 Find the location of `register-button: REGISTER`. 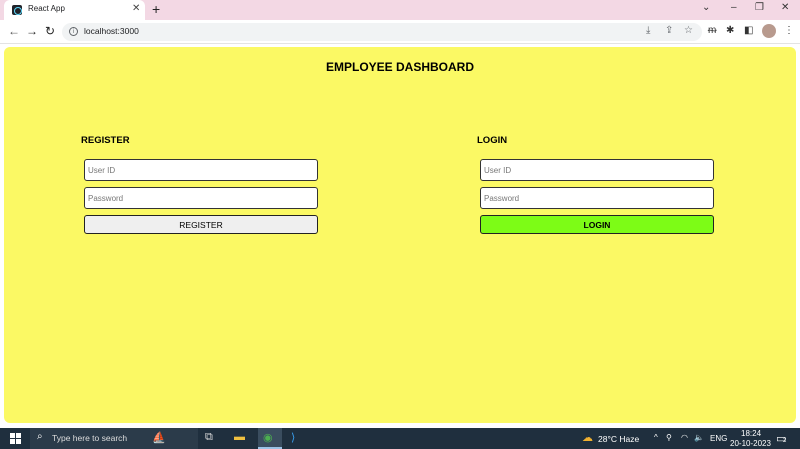

register-button: REGISTER is located at coordinates (201, 224).